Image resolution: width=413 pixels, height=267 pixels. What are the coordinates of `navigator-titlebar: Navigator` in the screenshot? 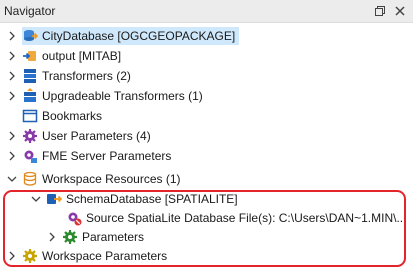 It's located at (206, 11).